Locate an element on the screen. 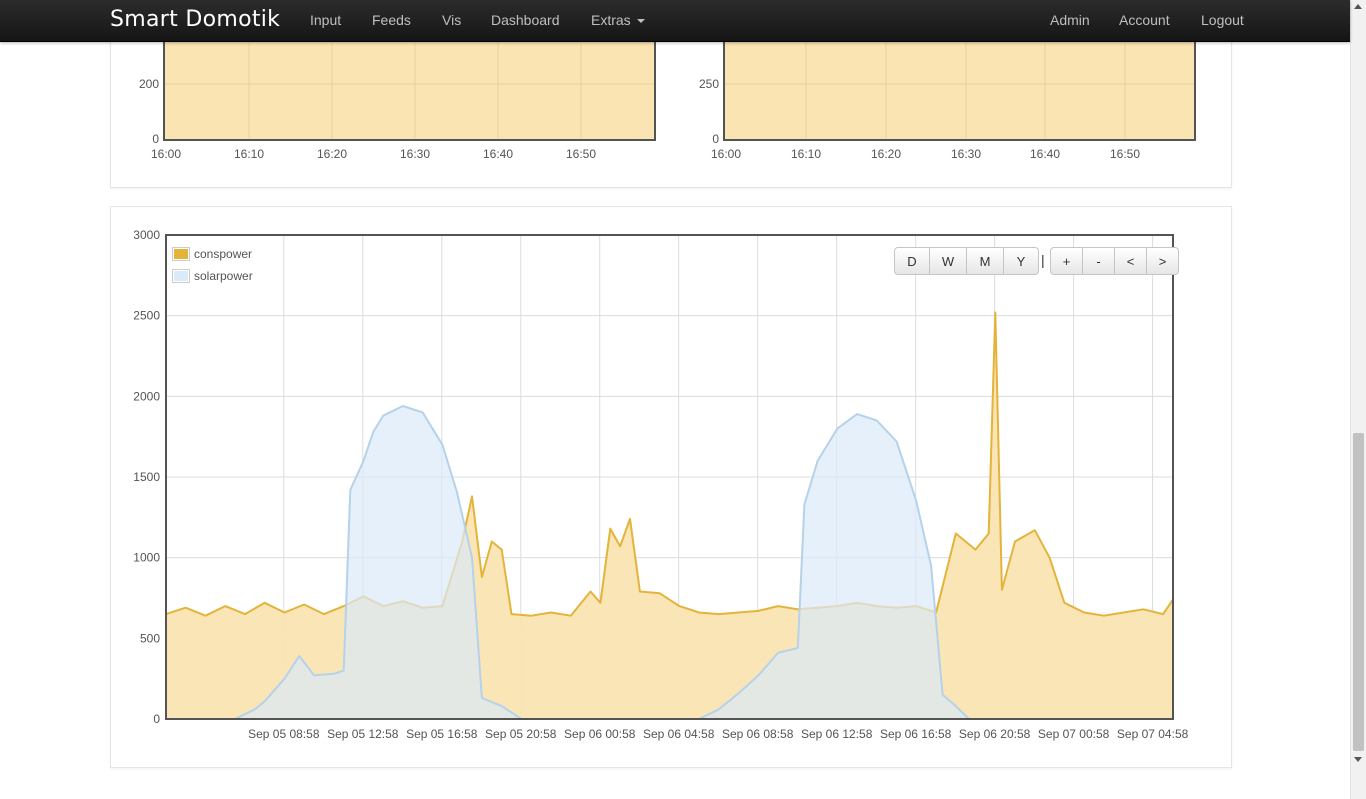  nav-button-group: + - < > is located at coordinates (1114, 261).